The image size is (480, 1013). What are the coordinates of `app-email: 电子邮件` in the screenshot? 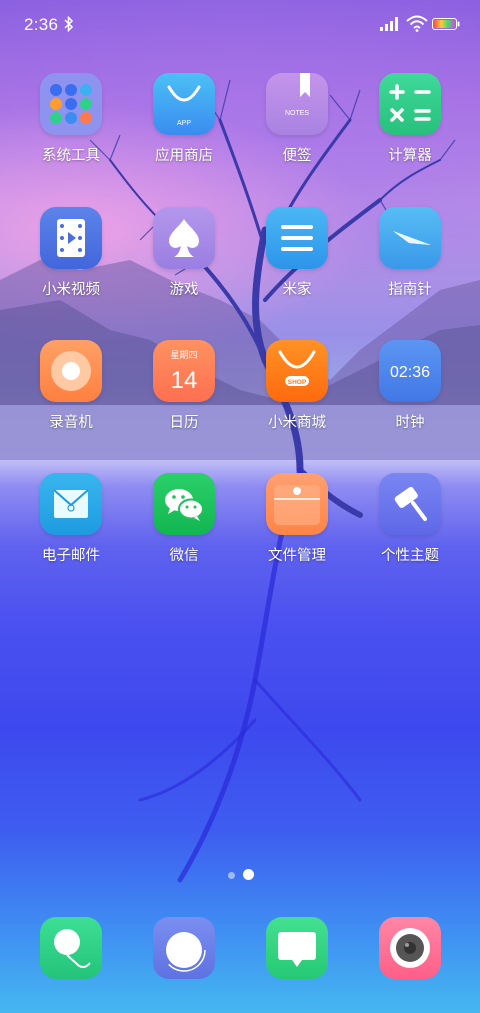 It's located at (71, 519).